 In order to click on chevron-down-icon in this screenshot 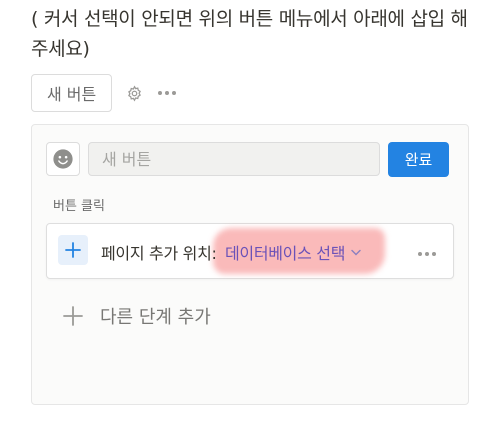, I will do `click(356, 252)`.